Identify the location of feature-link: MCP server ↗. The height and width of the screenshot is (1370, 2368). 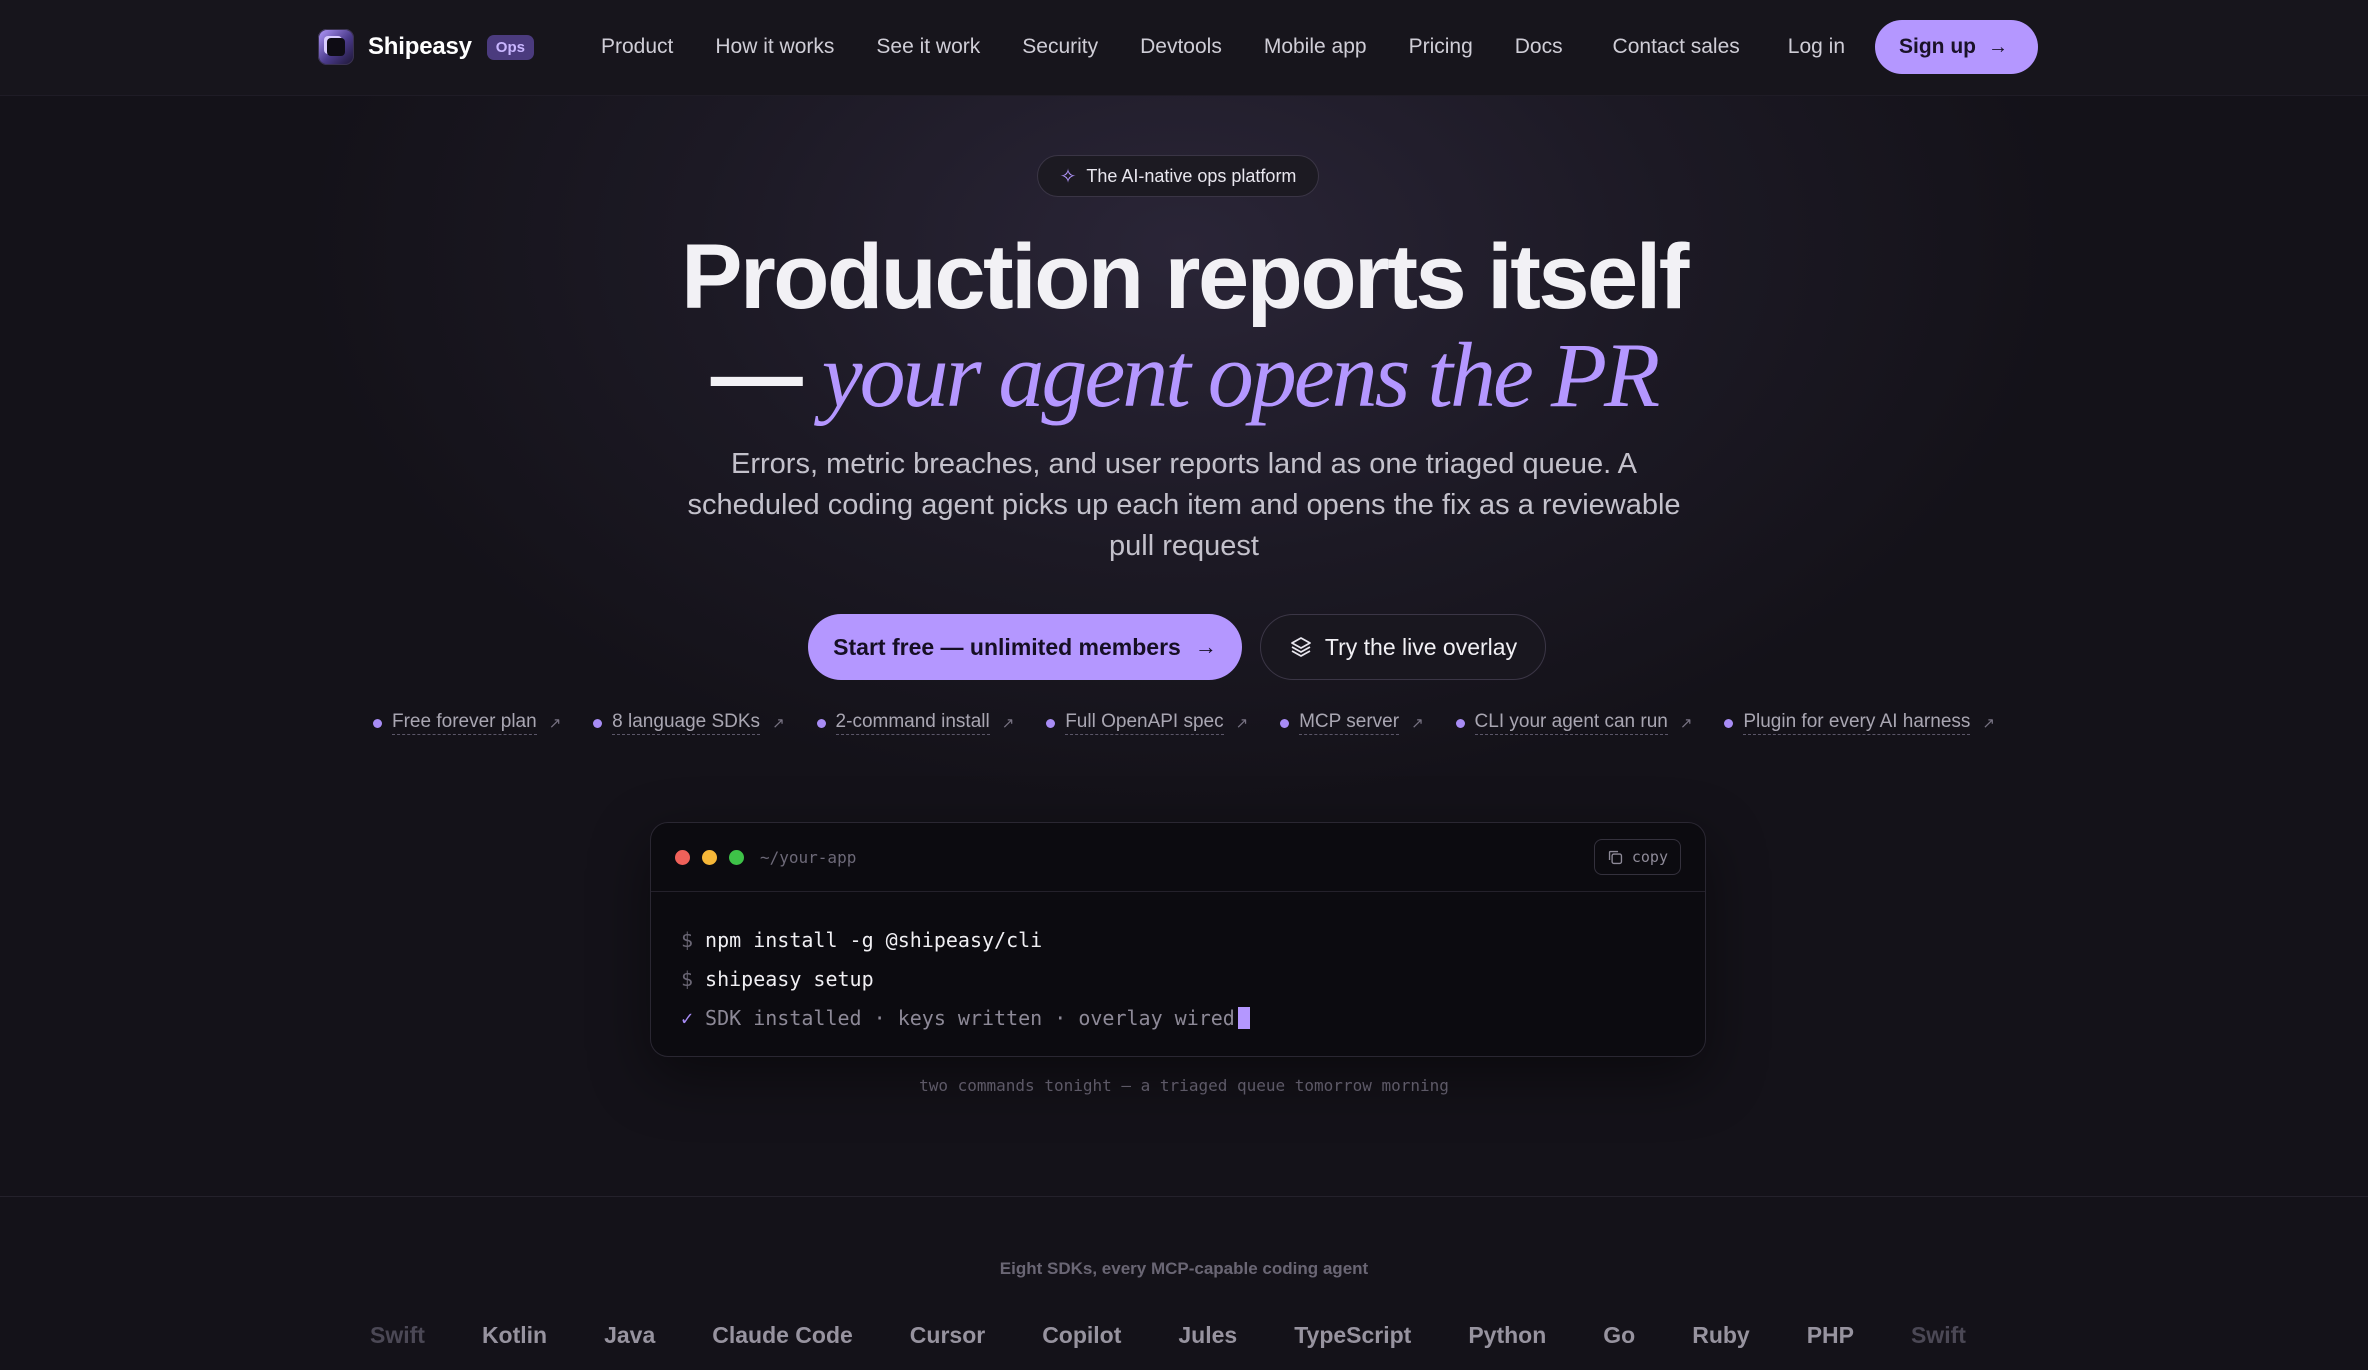
(1352, 723).